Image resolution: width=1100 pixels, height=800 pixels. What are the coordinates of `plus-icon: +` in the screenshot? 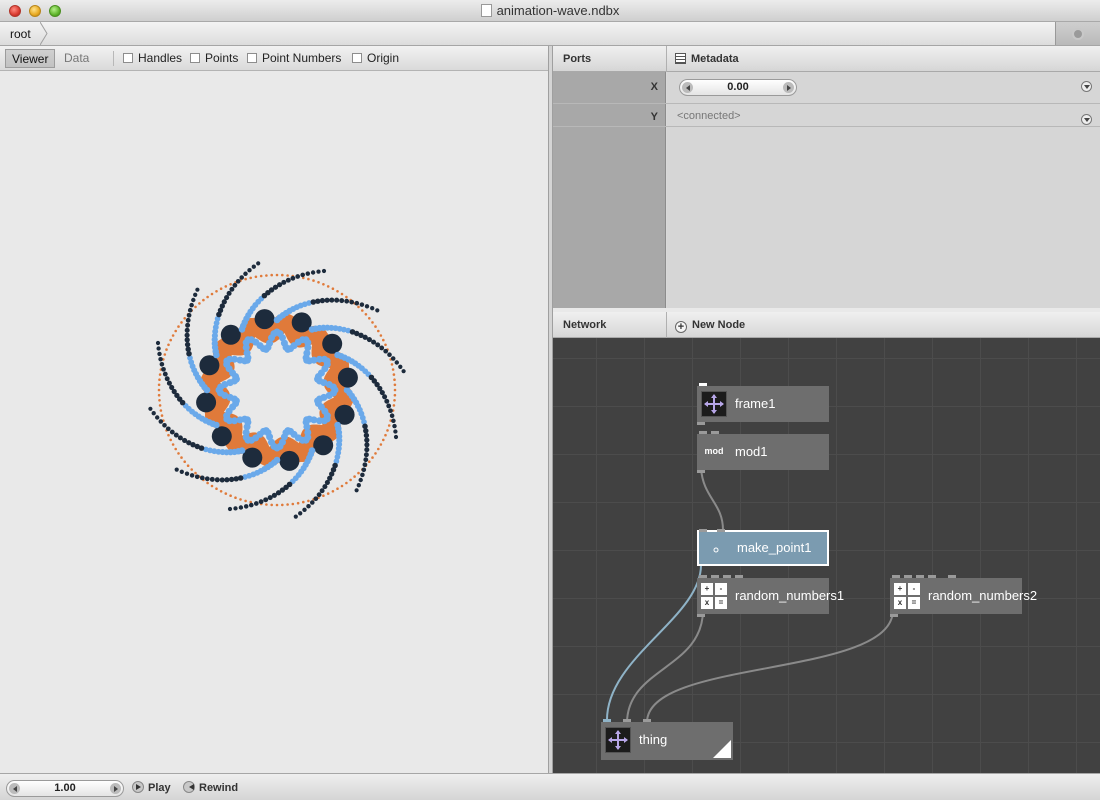 It's located at (681, 327).